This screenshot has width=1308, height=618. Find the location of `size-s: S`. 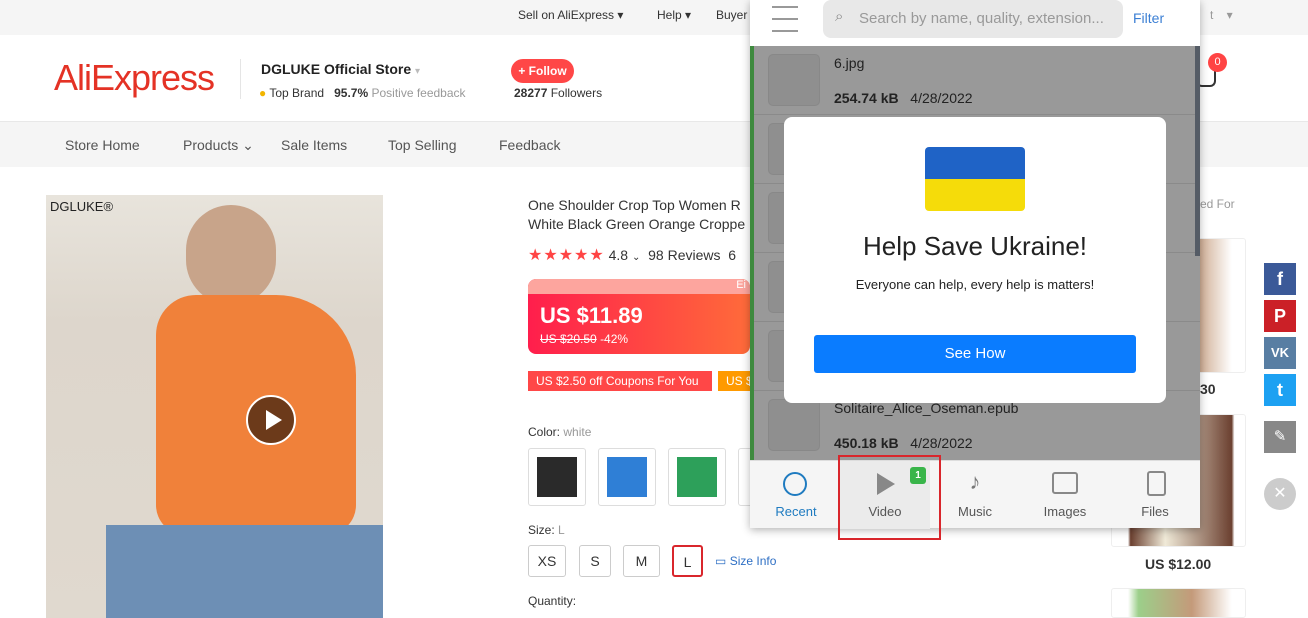

size-s: S is located at coordinates (595, 561).